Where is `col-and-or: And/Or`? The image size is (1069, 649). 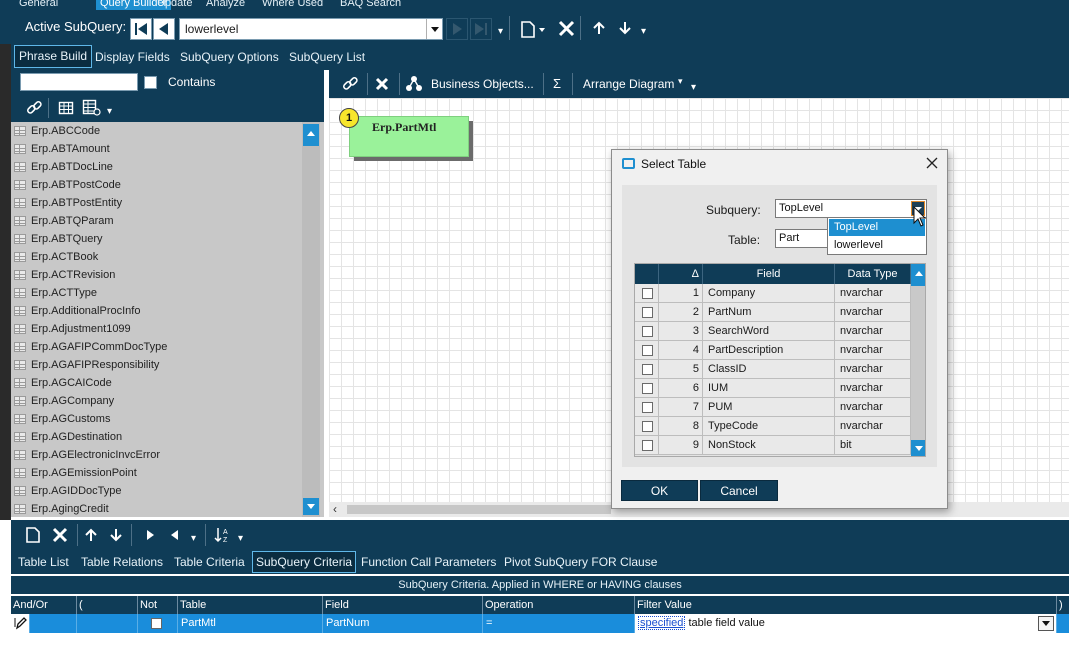 col-and-or: And/Or is located at coordinates (43, 605).